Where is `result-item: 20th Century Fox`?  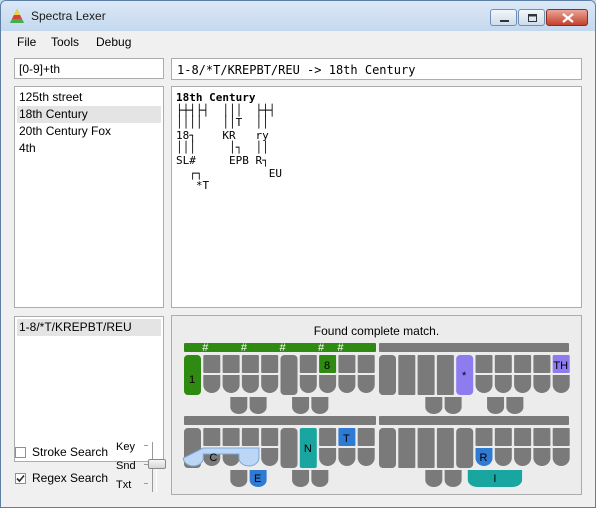
result-item: 20th Century Fox is located at coordinates (89, 131).